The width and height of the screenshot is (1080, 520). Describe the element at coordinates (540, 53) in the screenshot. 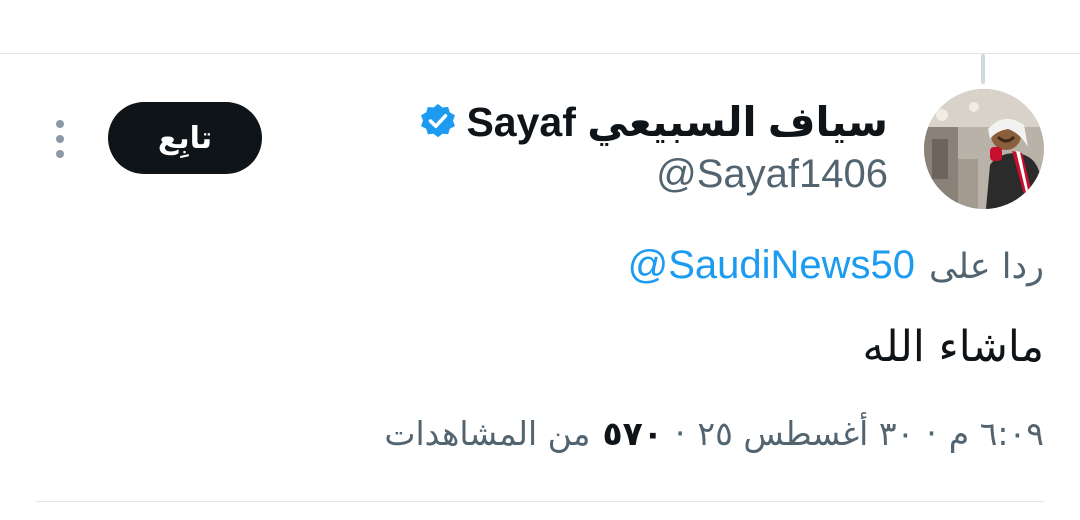

I see `top-divider` at that location.